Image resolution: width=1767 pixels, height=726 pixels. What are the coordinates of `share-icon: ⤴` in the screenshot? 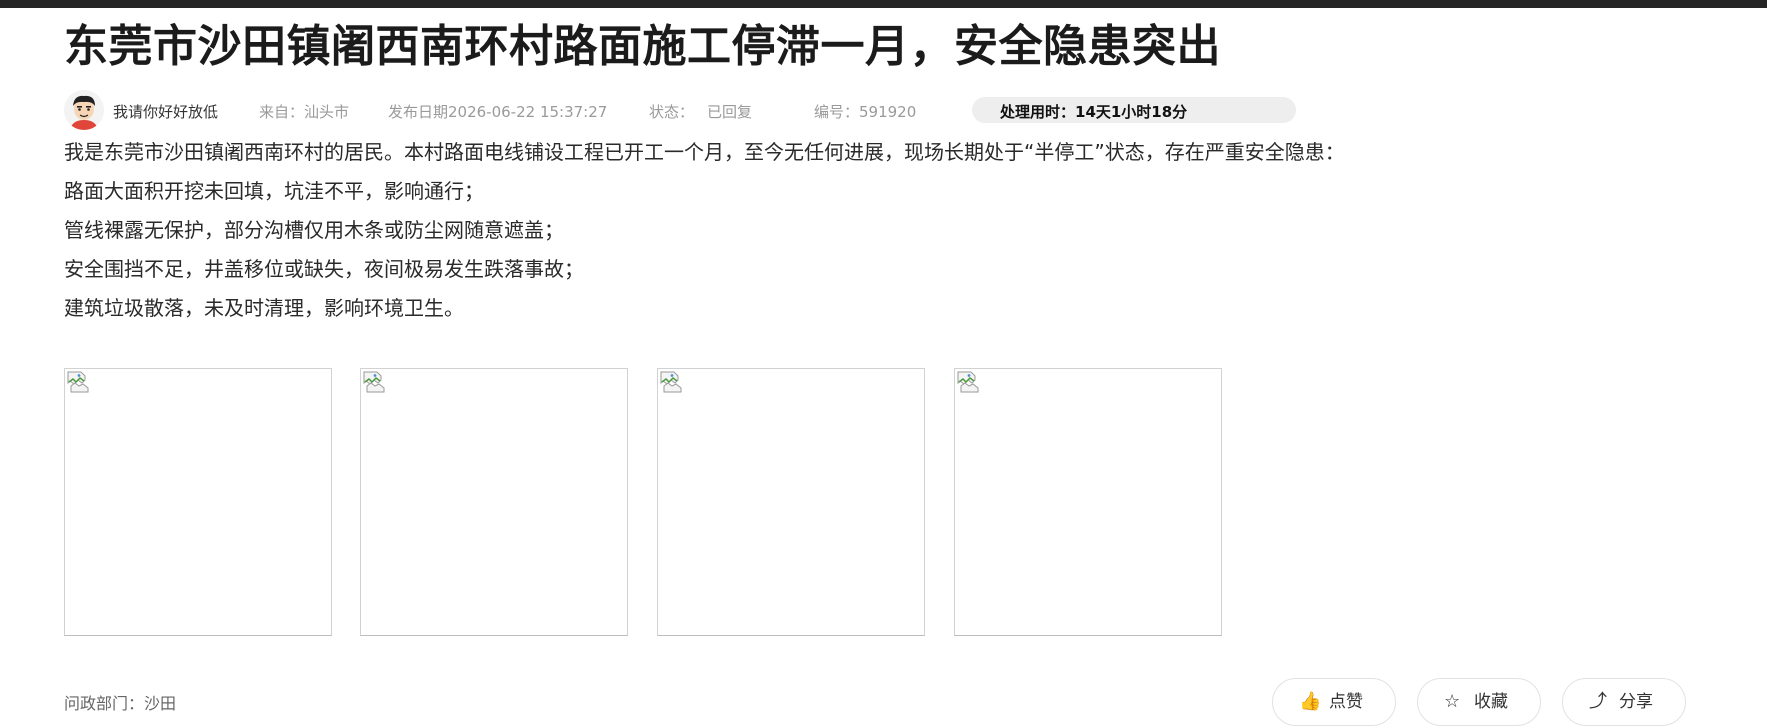 It's located at (1598, 701).